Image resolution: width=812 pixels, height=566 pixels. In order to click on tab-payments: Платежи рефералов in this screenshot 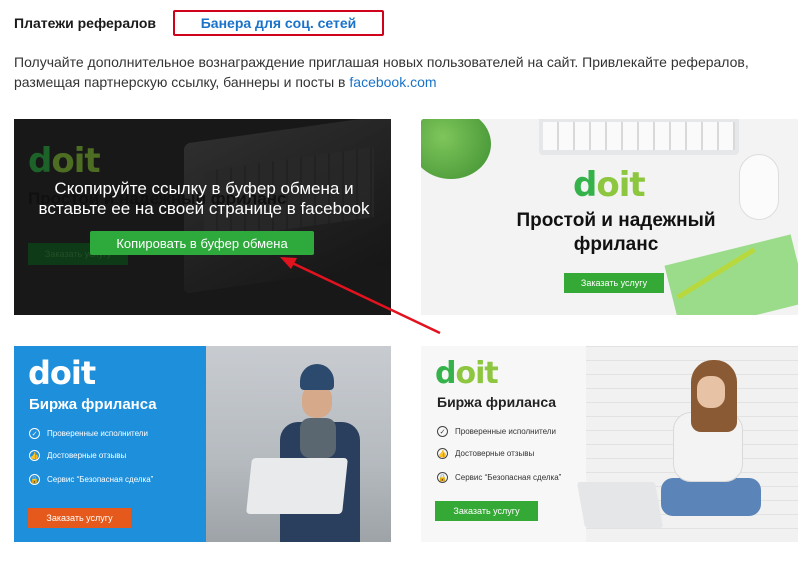, I will do `click(85, 23)`.